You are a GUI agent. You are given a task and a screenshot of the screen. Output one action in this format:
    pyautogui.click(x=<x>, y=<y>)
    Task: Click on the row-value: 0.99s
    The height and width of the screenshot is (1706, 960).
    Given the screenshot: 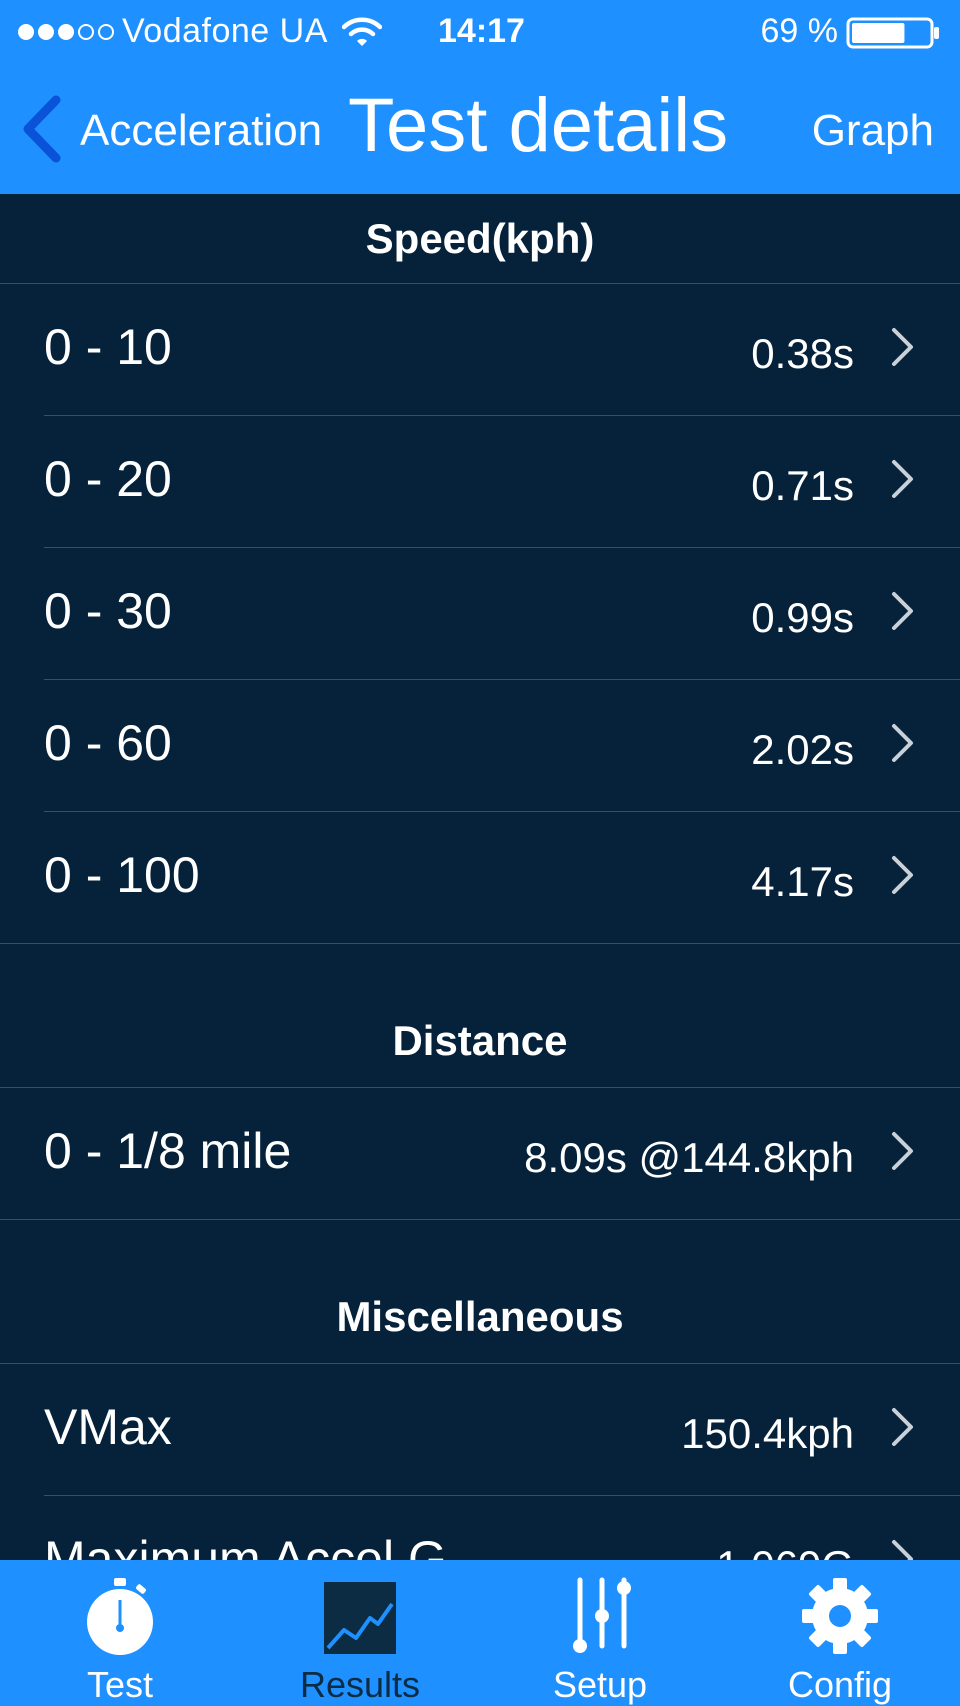 What is the action you would take?
    pyautogui.click(x=802, y=617)
    